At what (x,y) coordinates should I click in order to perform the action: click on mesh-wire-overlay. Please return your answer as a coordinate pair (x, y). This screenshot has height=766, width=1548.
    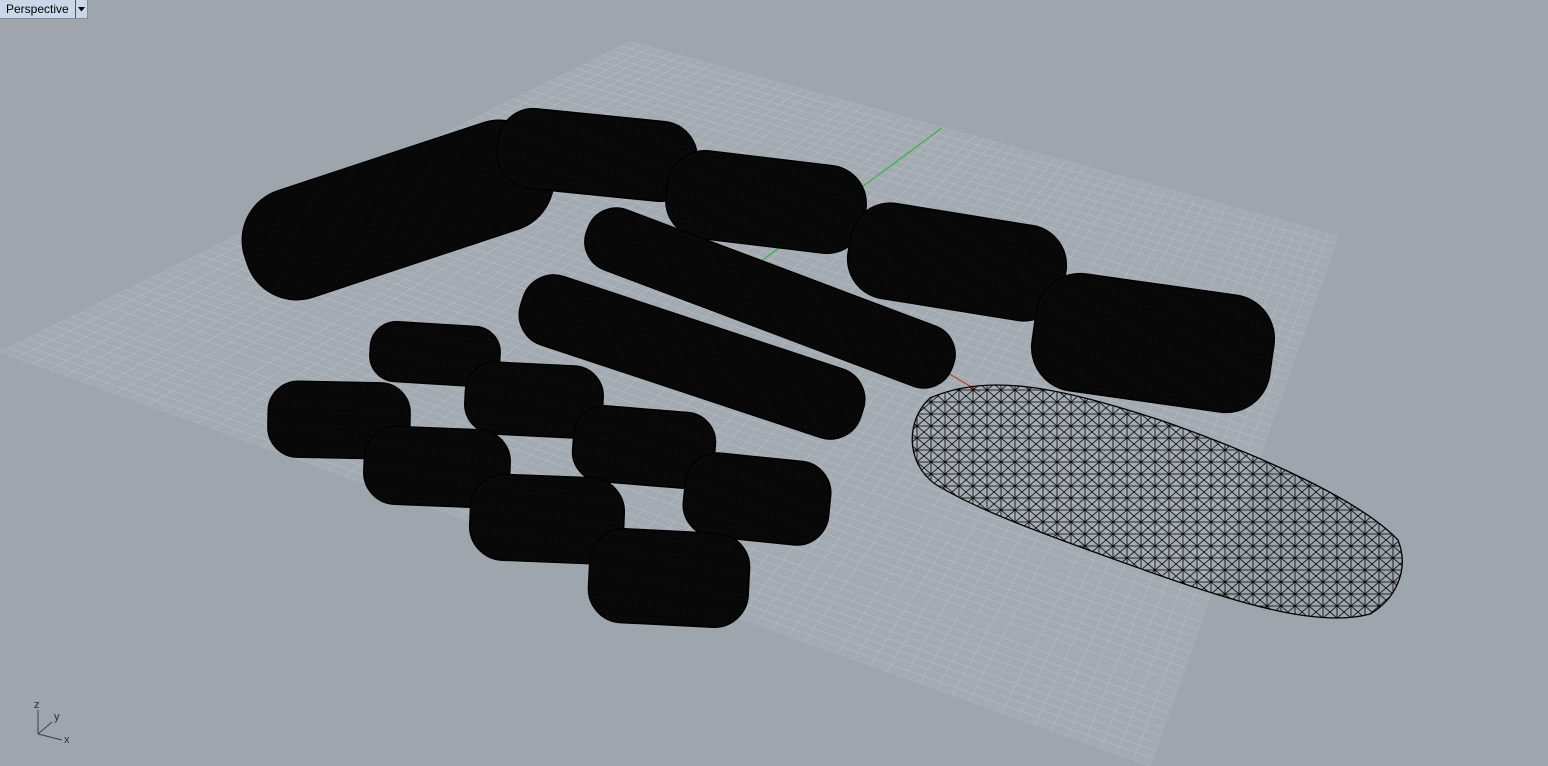
    Looking at the image, I should click on (669, 578).